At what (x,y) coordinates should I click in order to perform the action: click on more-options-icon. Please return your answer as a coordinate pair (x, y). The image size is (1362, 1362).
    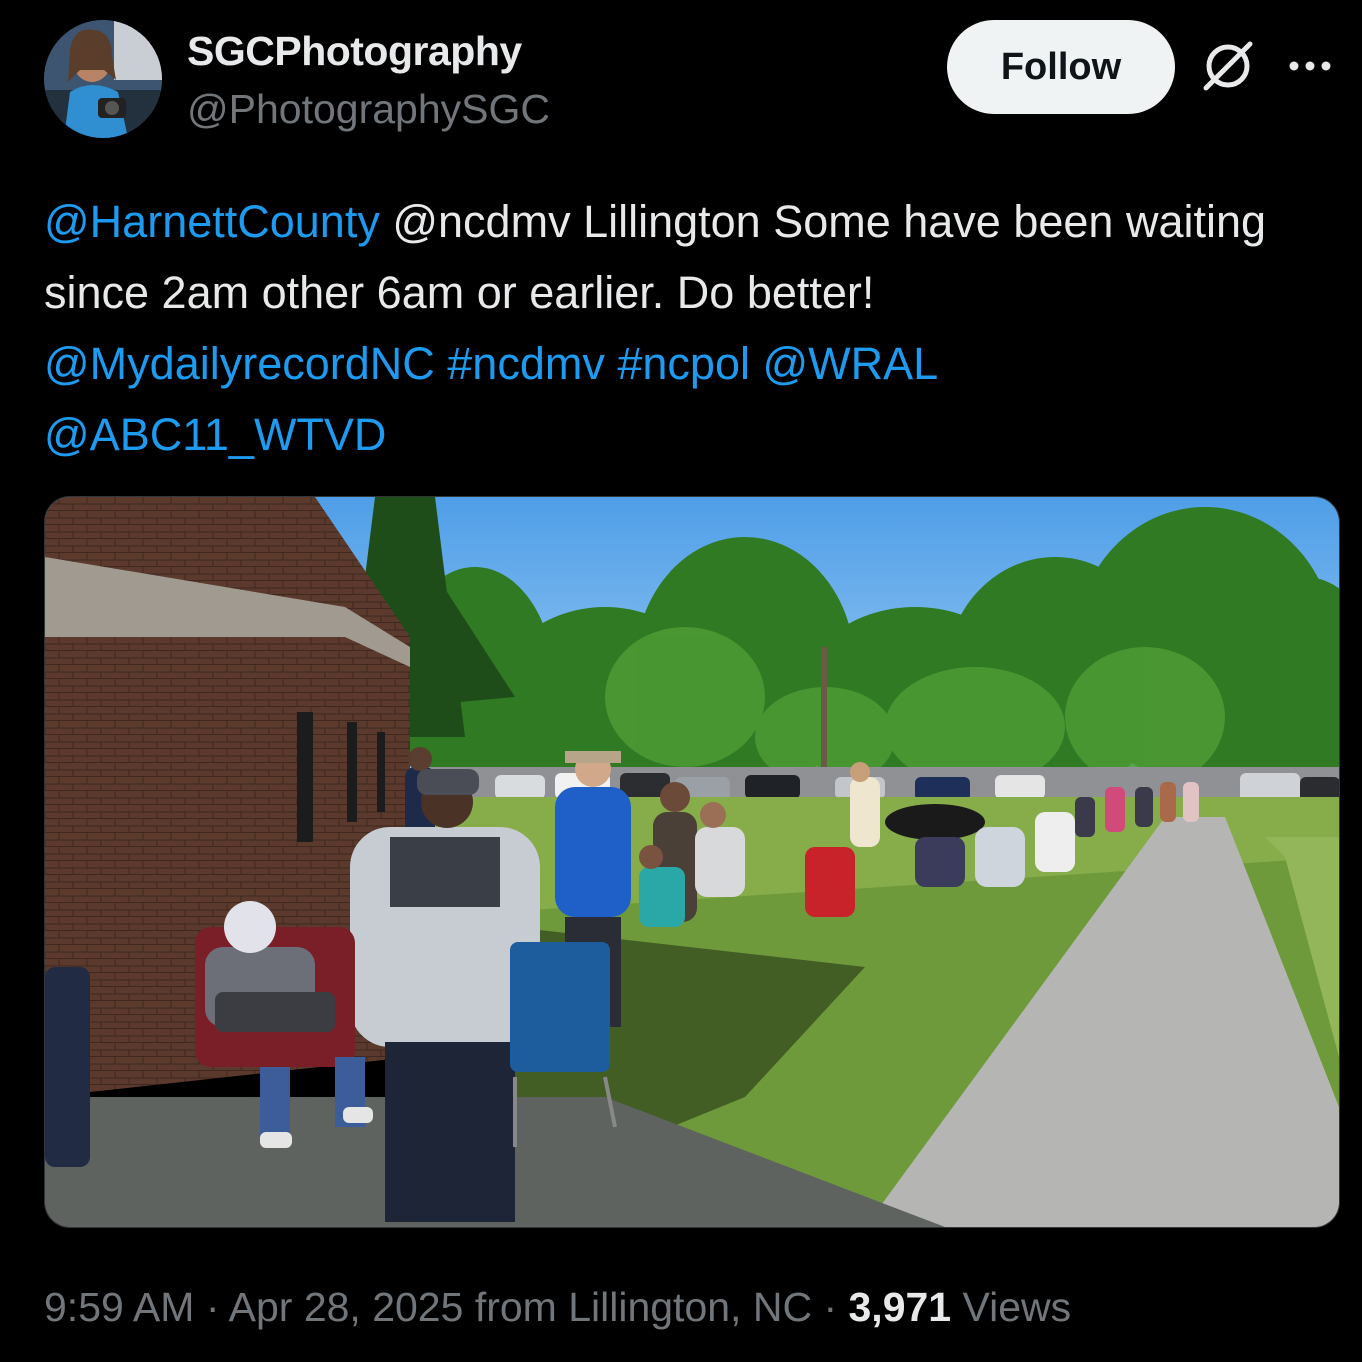
    Looking at the image, I should click on (1310, 66).